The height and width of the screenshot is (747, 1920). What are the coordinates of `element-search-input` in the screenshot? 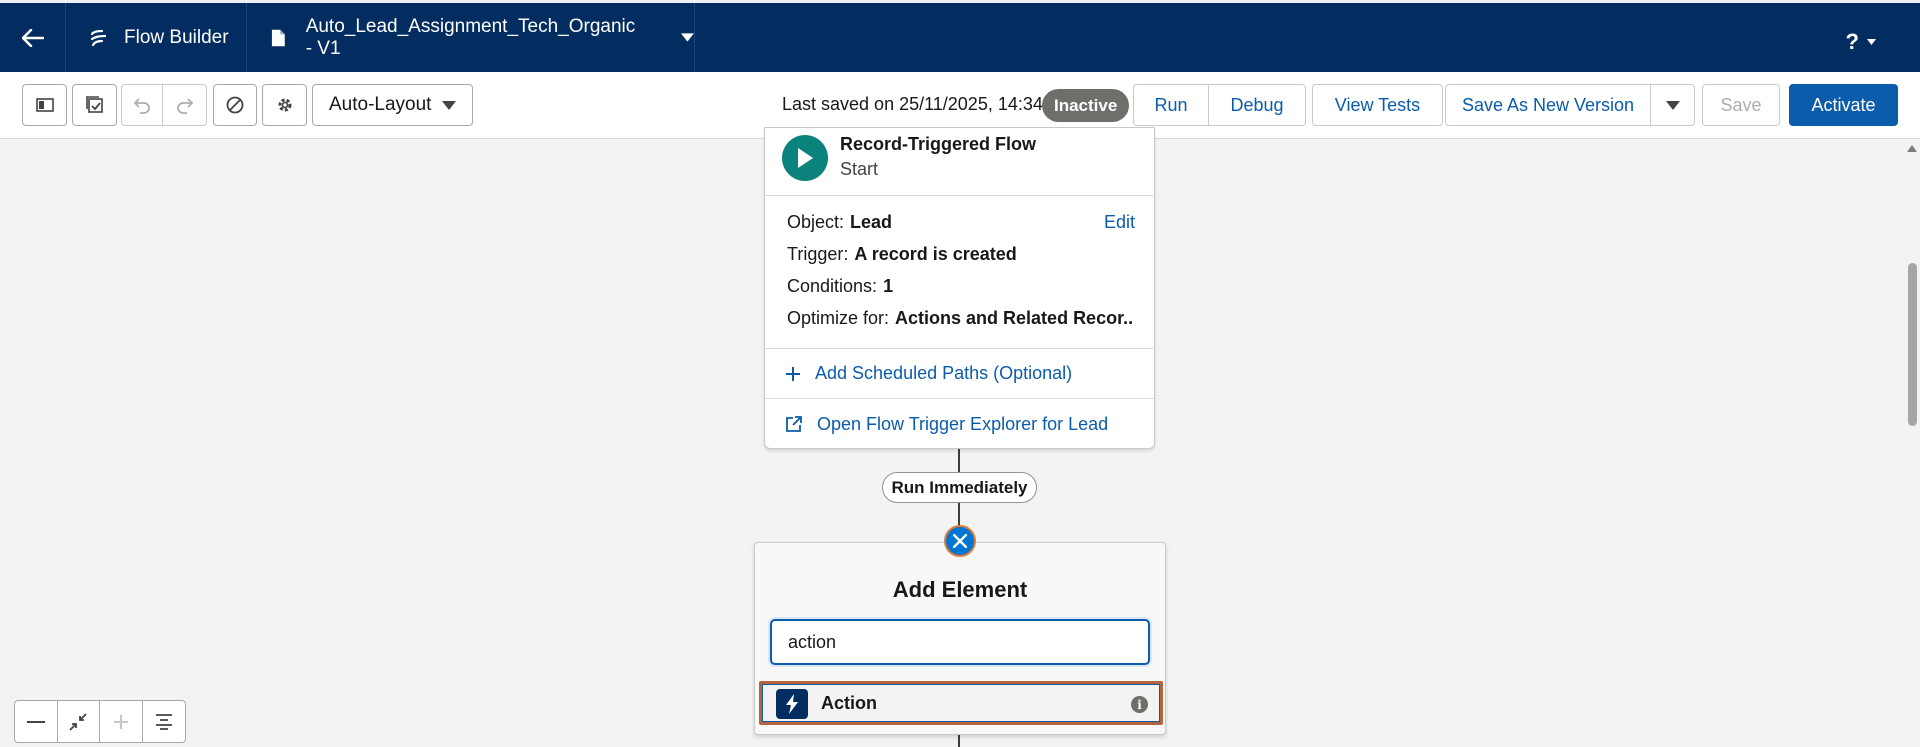 It's located at (960, 642).